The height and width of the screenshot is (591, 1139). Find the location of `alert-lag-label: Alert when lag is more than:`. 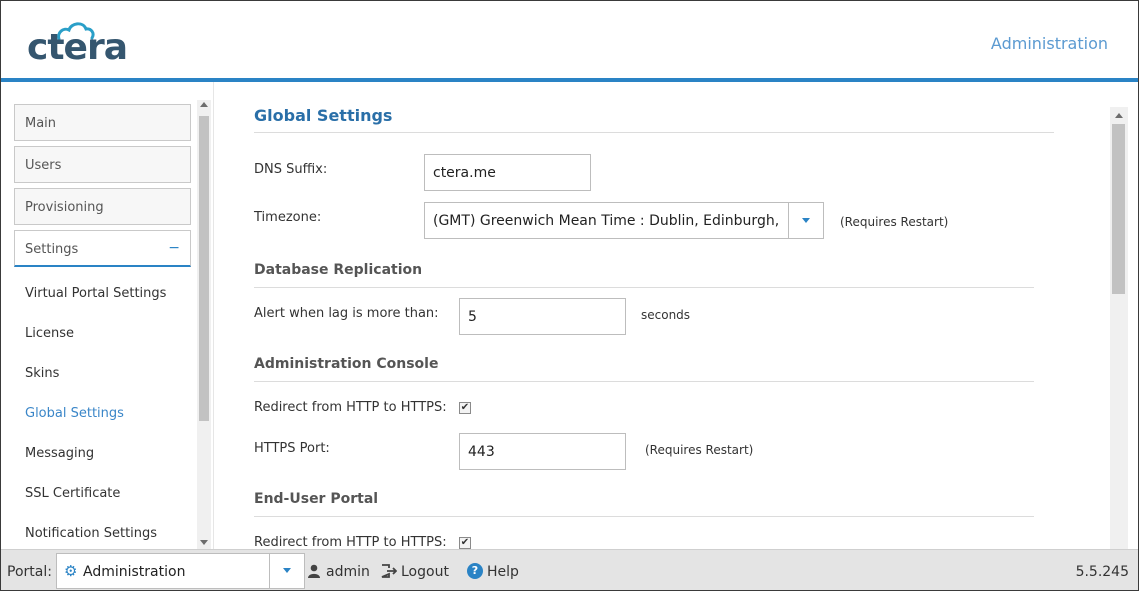

alert-lag-label: Alert when lag is more than: is located at coordinates (346, 313).